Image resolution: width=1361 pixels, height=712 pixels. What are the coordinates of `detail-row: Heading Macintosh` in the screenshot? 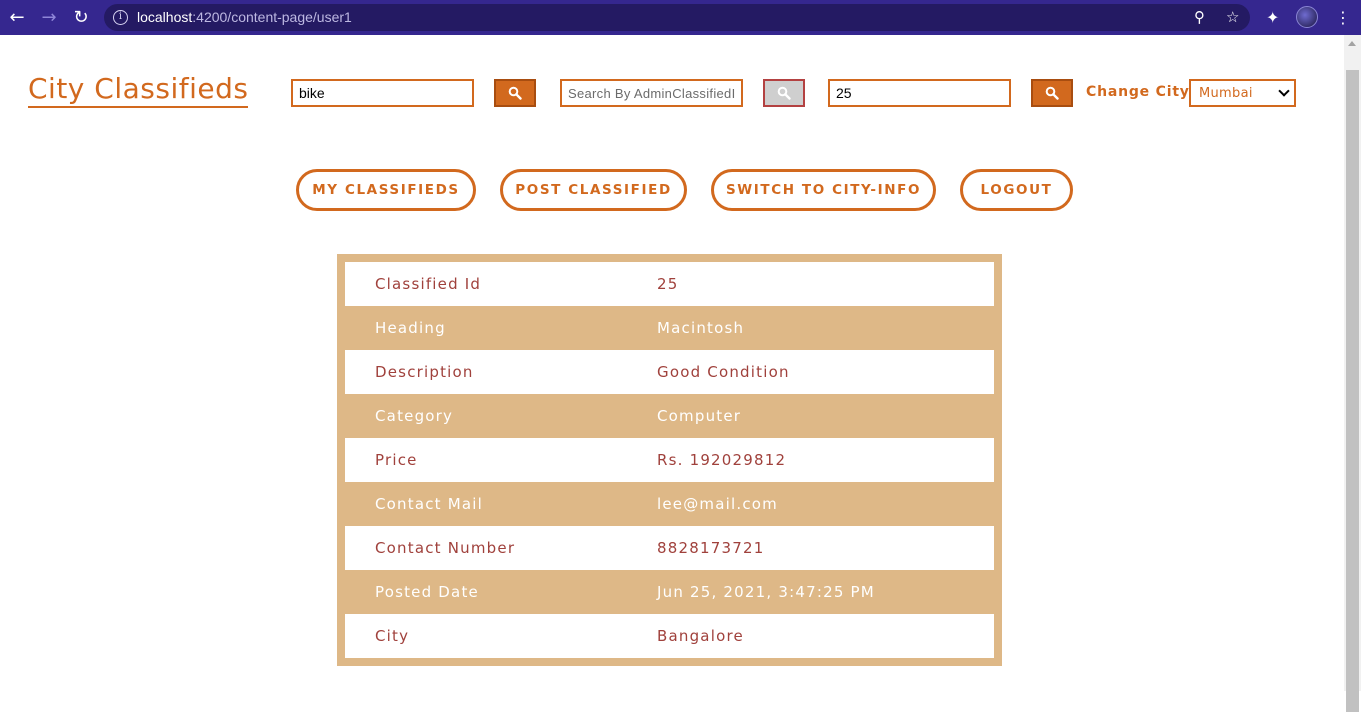 It's located at (669, 328).